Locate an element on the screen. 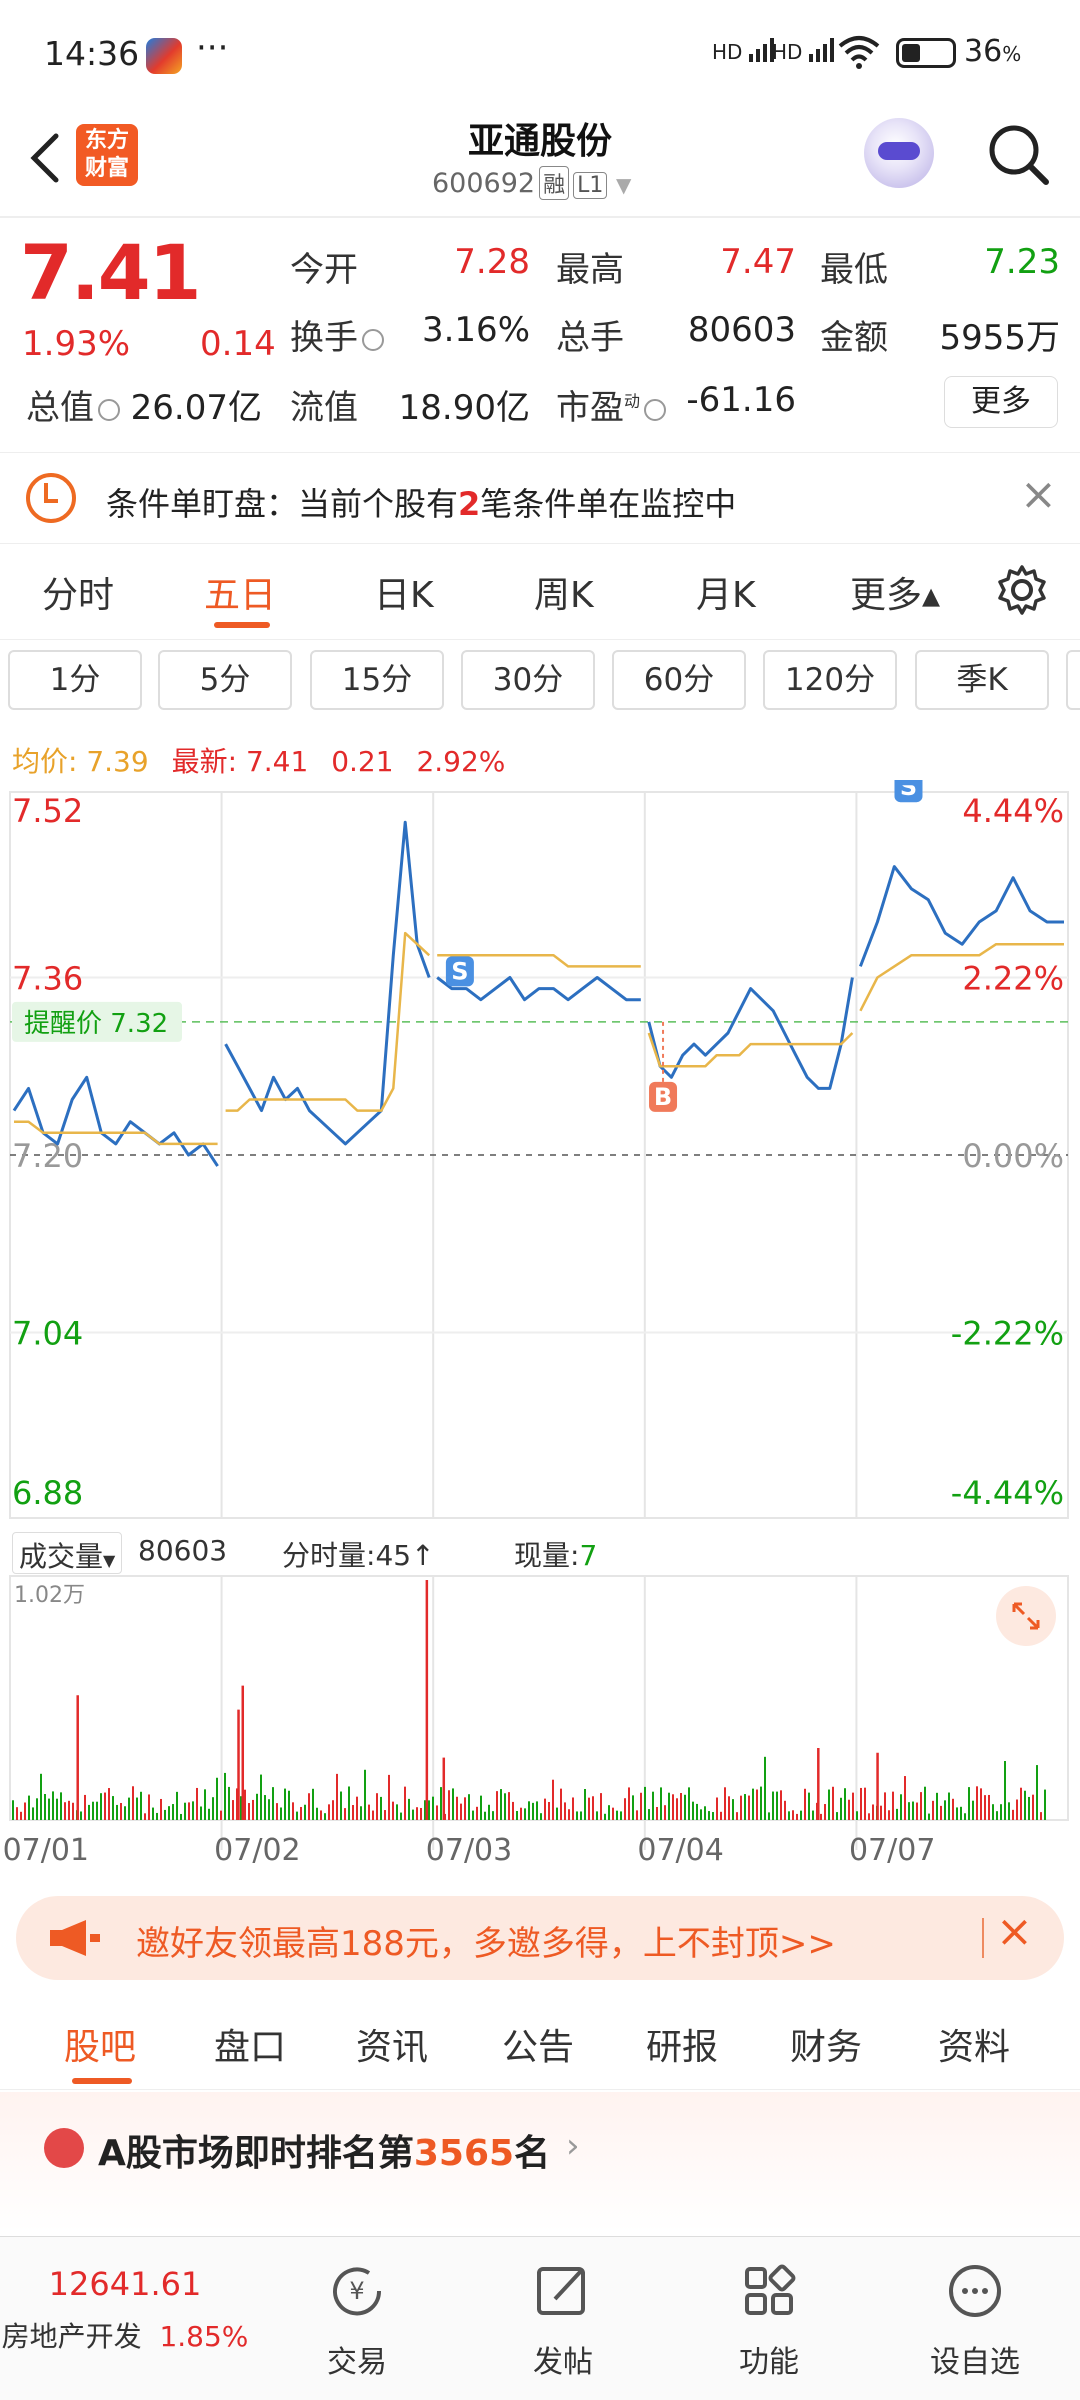 The height and width of the screenshot is (2400, 1080). y-axis-label-right: -4.44% is located at coordinates (1007, 1493).